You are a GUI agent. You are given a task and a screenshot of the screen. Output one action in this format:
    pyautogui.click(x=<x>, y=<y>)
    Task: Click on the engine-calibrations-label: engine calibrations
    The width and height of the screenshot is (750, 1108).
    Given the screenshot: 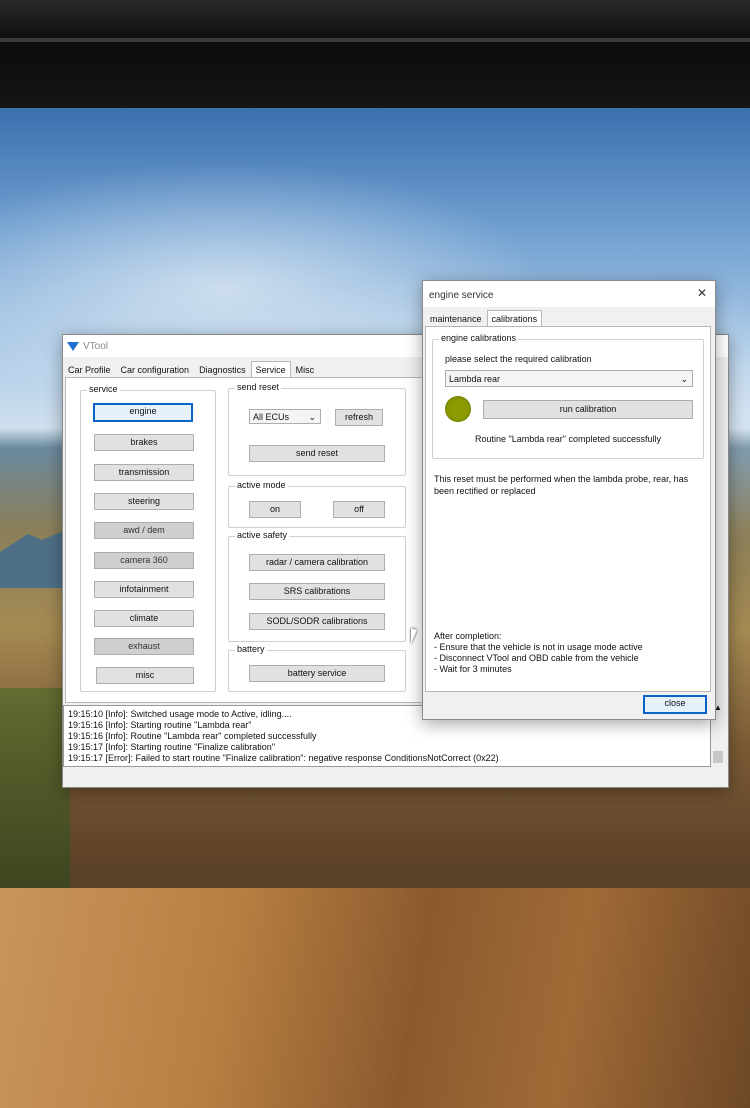 What is the action you would take?
    pyautogui.click(x=479, y=338)
    